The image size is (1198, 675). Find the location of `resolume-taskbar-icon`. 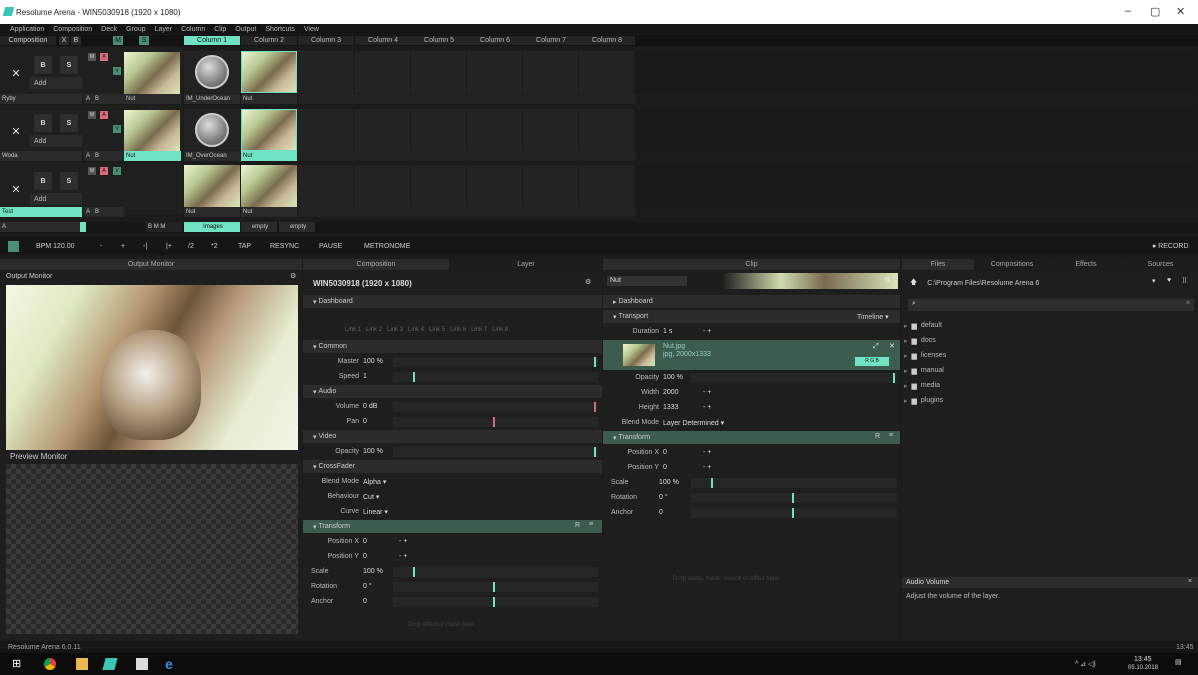

resolume-taskbar-icon is located at coordinates (110, 664).